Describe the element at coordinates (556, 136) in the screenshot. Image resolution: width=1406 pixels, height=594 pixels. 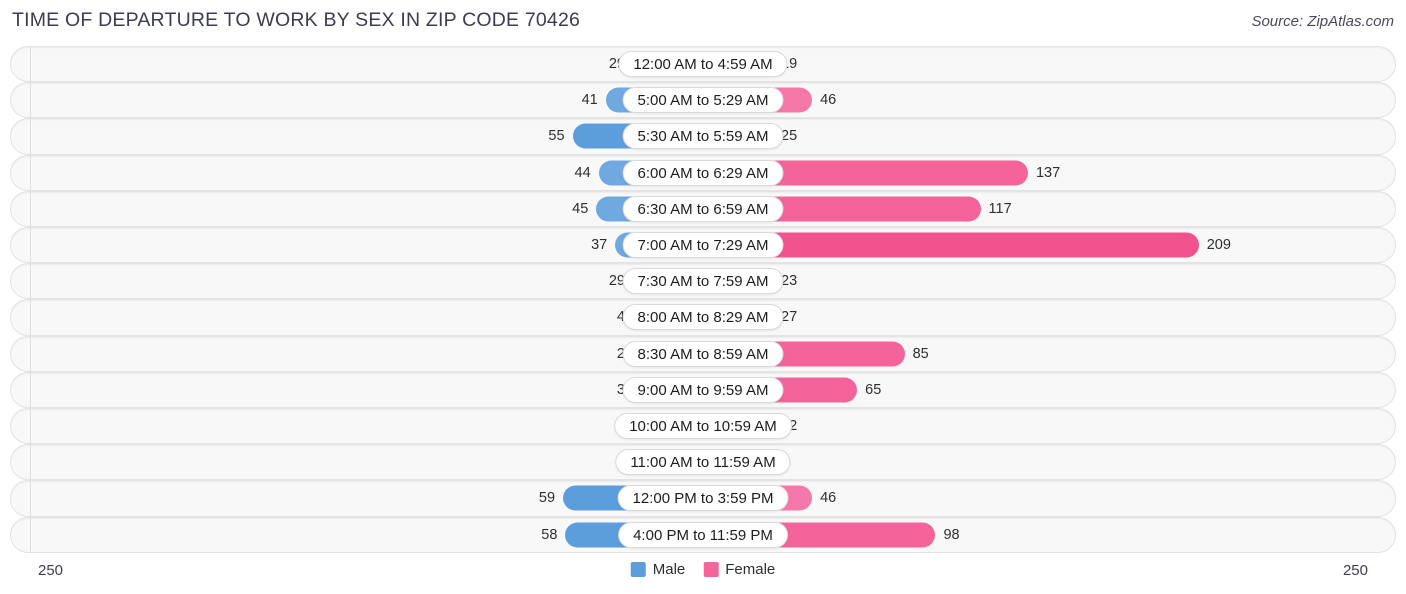
I see `bar-value-male: 55` at that location.